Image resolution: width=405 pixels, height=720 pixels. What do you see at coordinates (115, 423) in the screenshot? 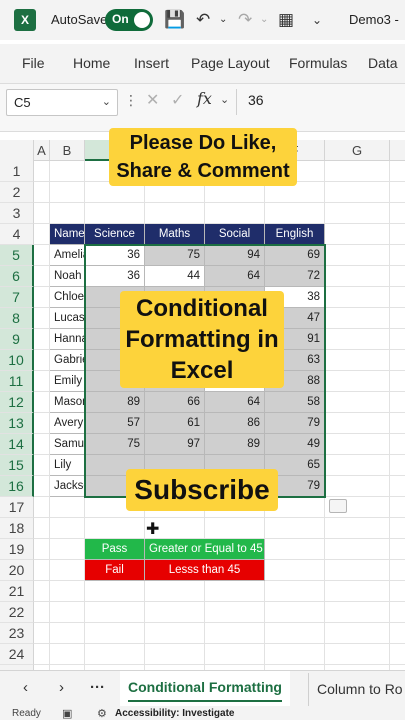
I see `score-cell: 57` at bounding box center [115, 423].